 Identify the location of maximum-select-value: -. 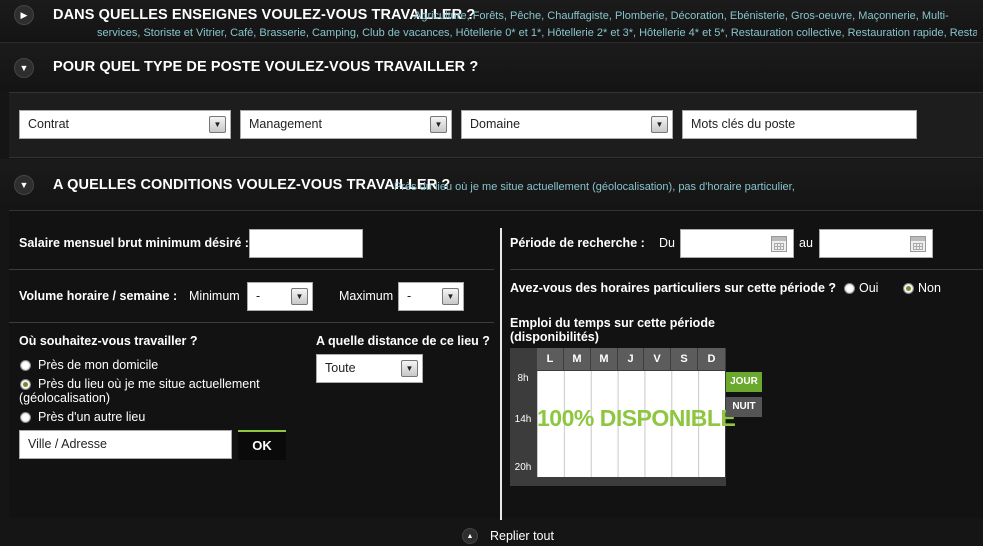
(409, 296).